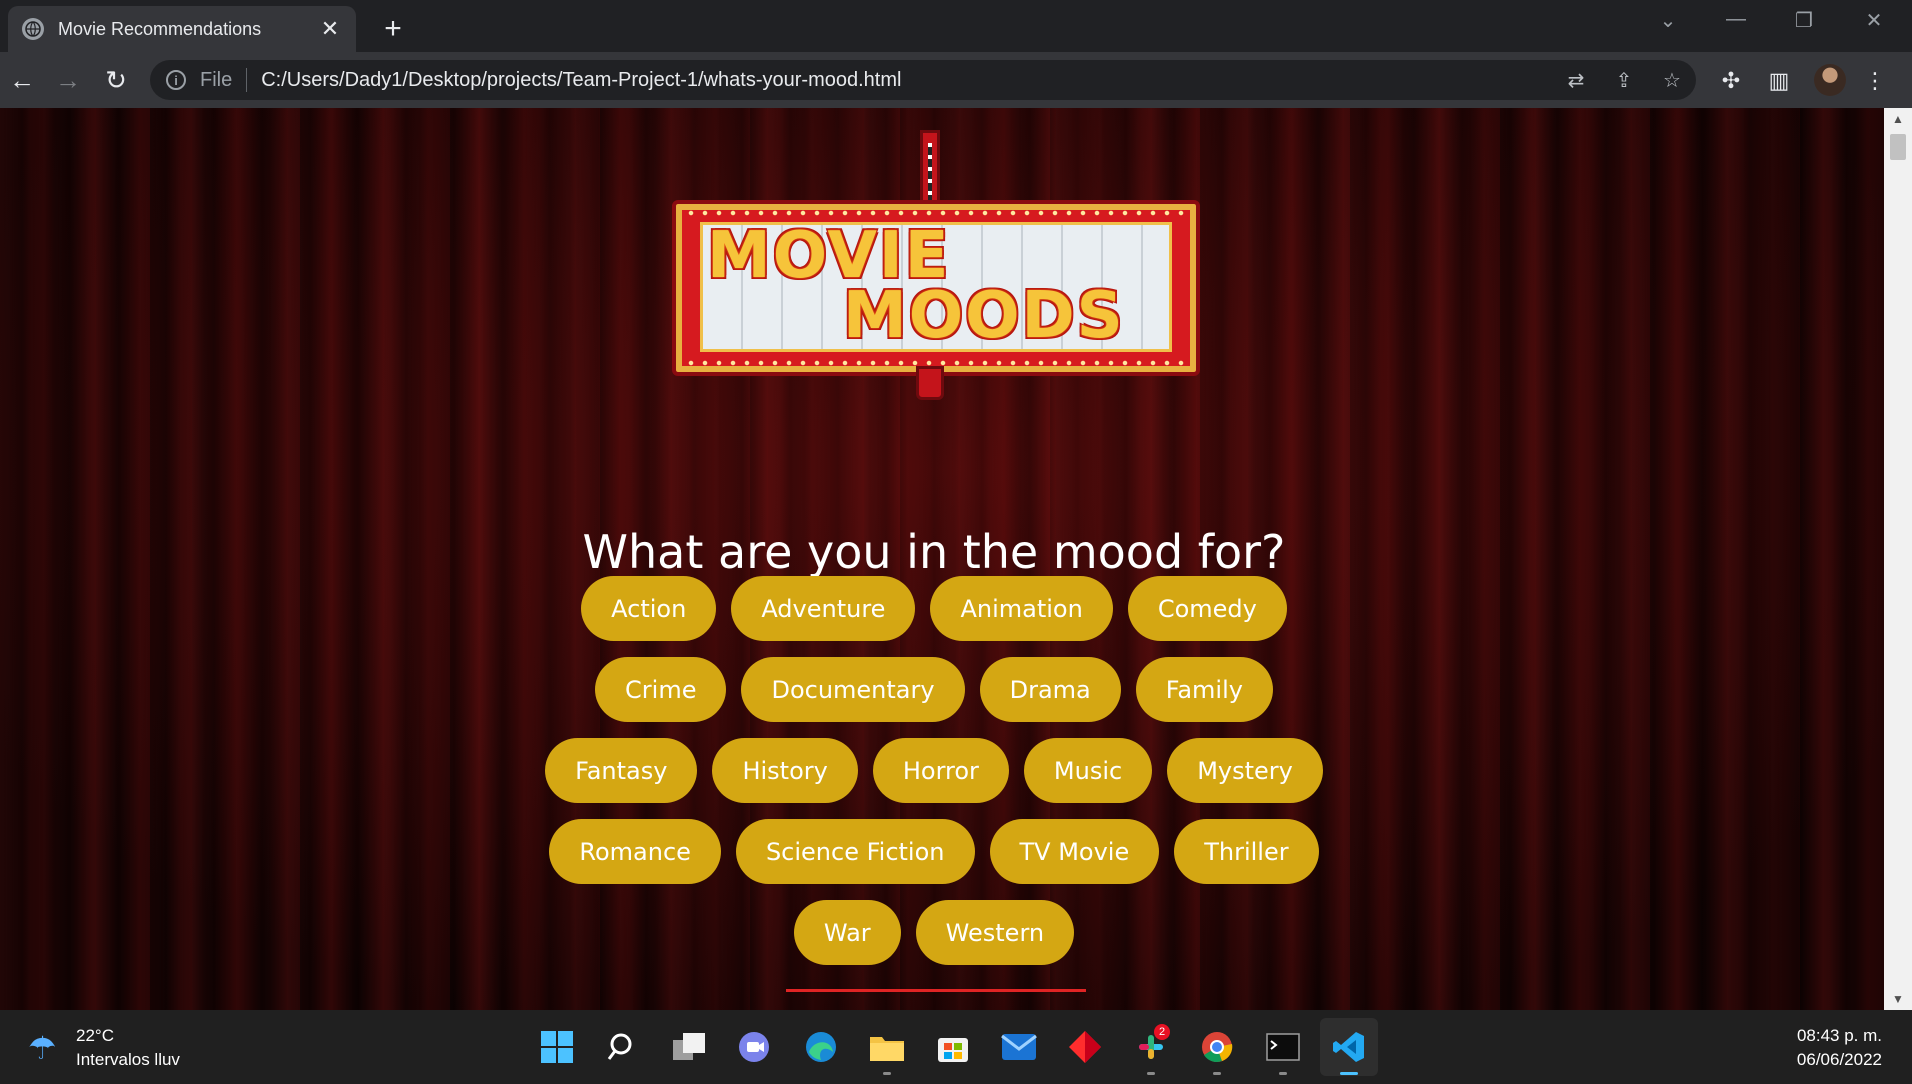  What do you see at coordinates (1804, 20) in the screenshot?
I see `restore-icon: ❐` at bounding box center [1804, 20].